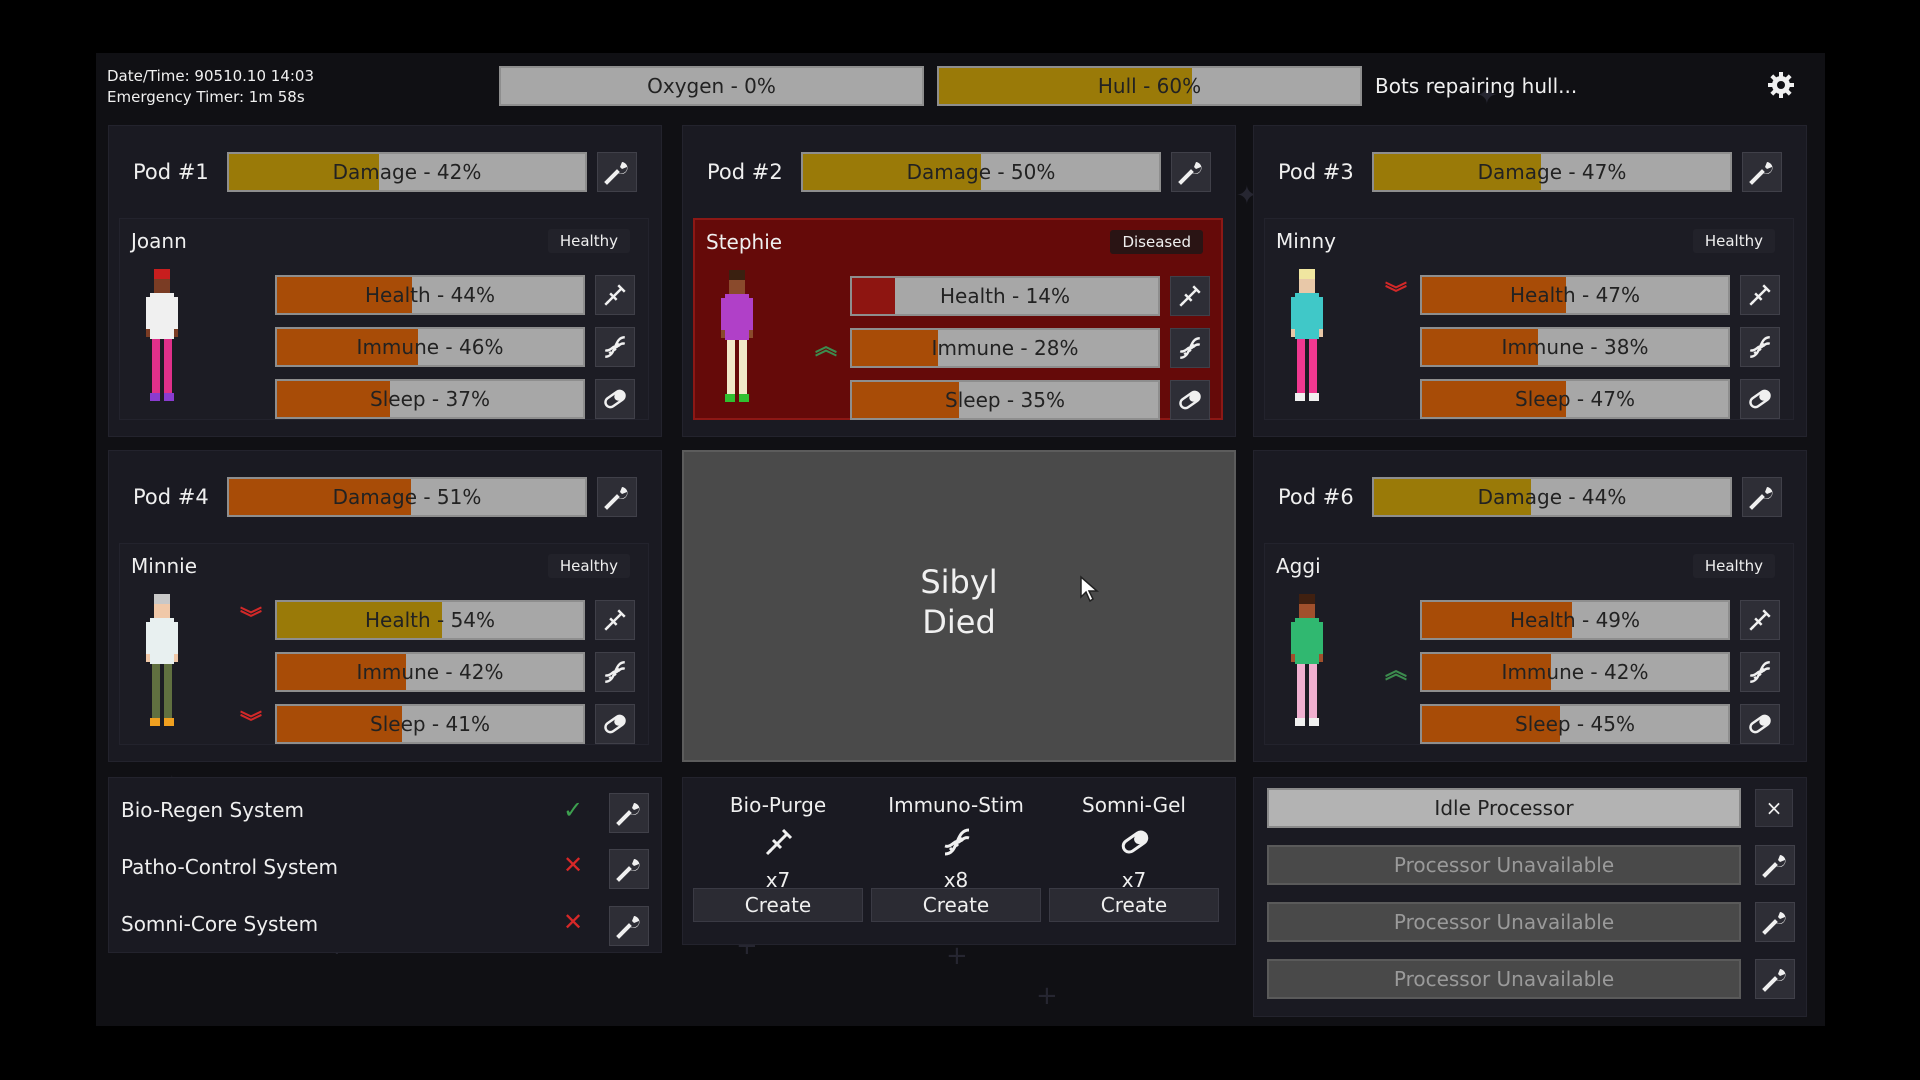 The image size is (1920, 1080). I want to click on repair-processor-3-button, so click(1775, 979).